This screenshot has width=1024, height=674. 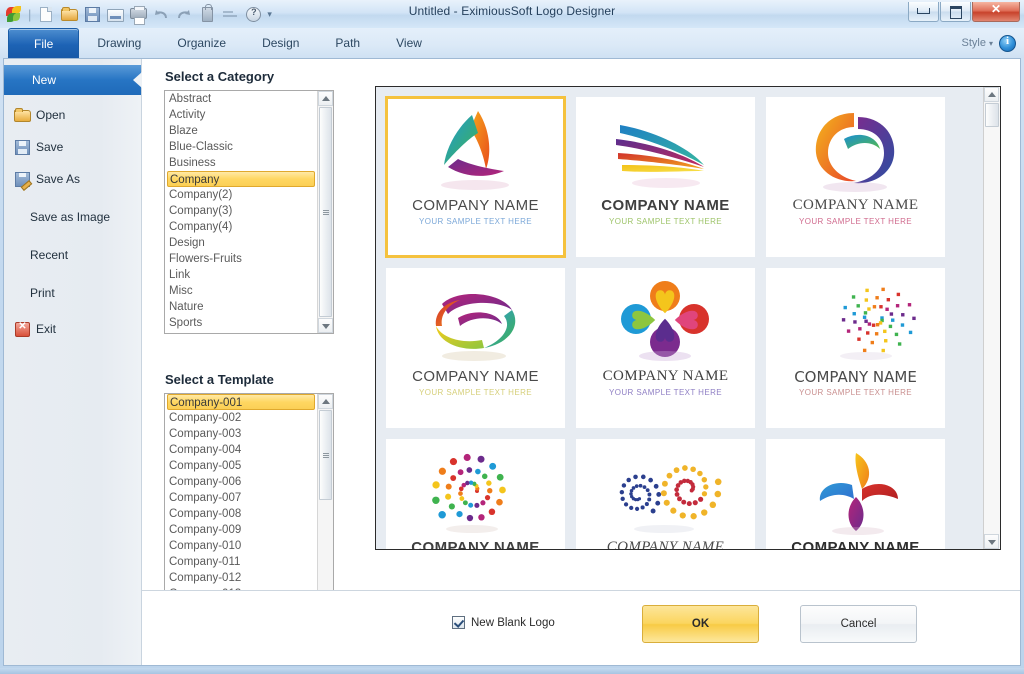 What do you see at coordinates (665, 320) in the screenshot?
I see `logo-artwork-heart-flower` at bounding box center [665, 320].